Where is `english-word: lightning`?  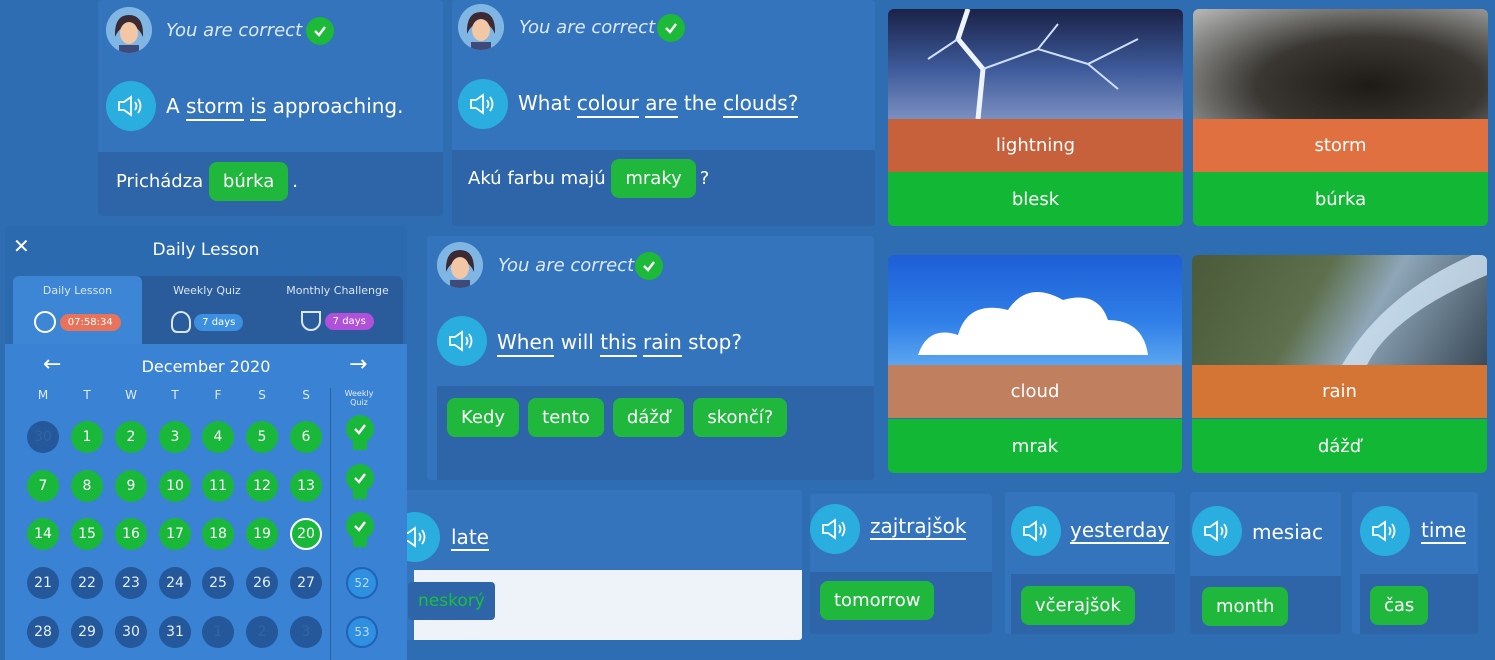
english-word: lightning is located at coordinates (1035, 145).